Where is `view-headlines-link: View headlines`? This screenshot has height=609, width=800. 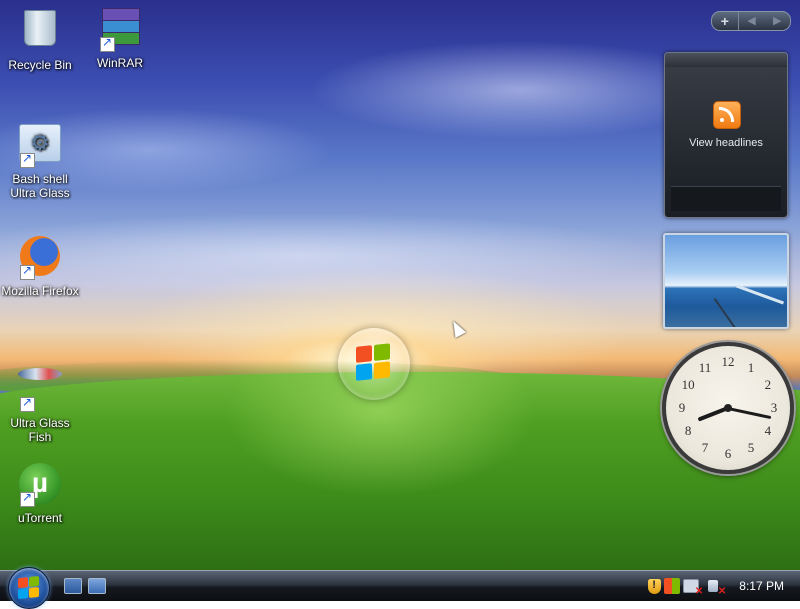 view-headlines-link: View headlines is located at coordinates (726, 143).